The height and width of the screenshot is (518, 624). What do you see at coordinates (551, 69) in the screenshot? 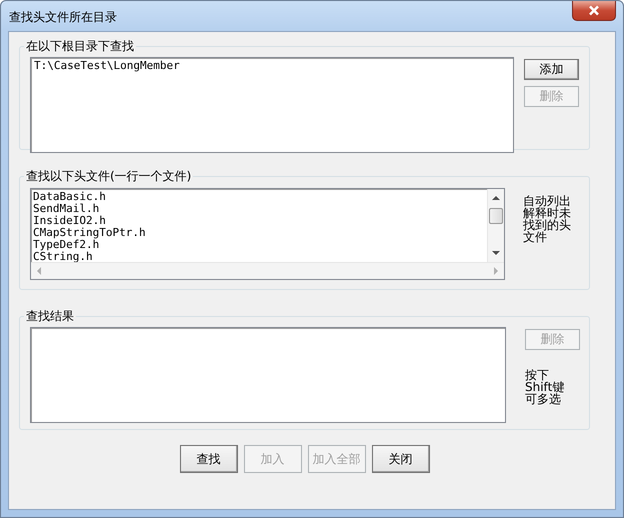
I see `push-button: 添加` at bounding box center [551, 69].